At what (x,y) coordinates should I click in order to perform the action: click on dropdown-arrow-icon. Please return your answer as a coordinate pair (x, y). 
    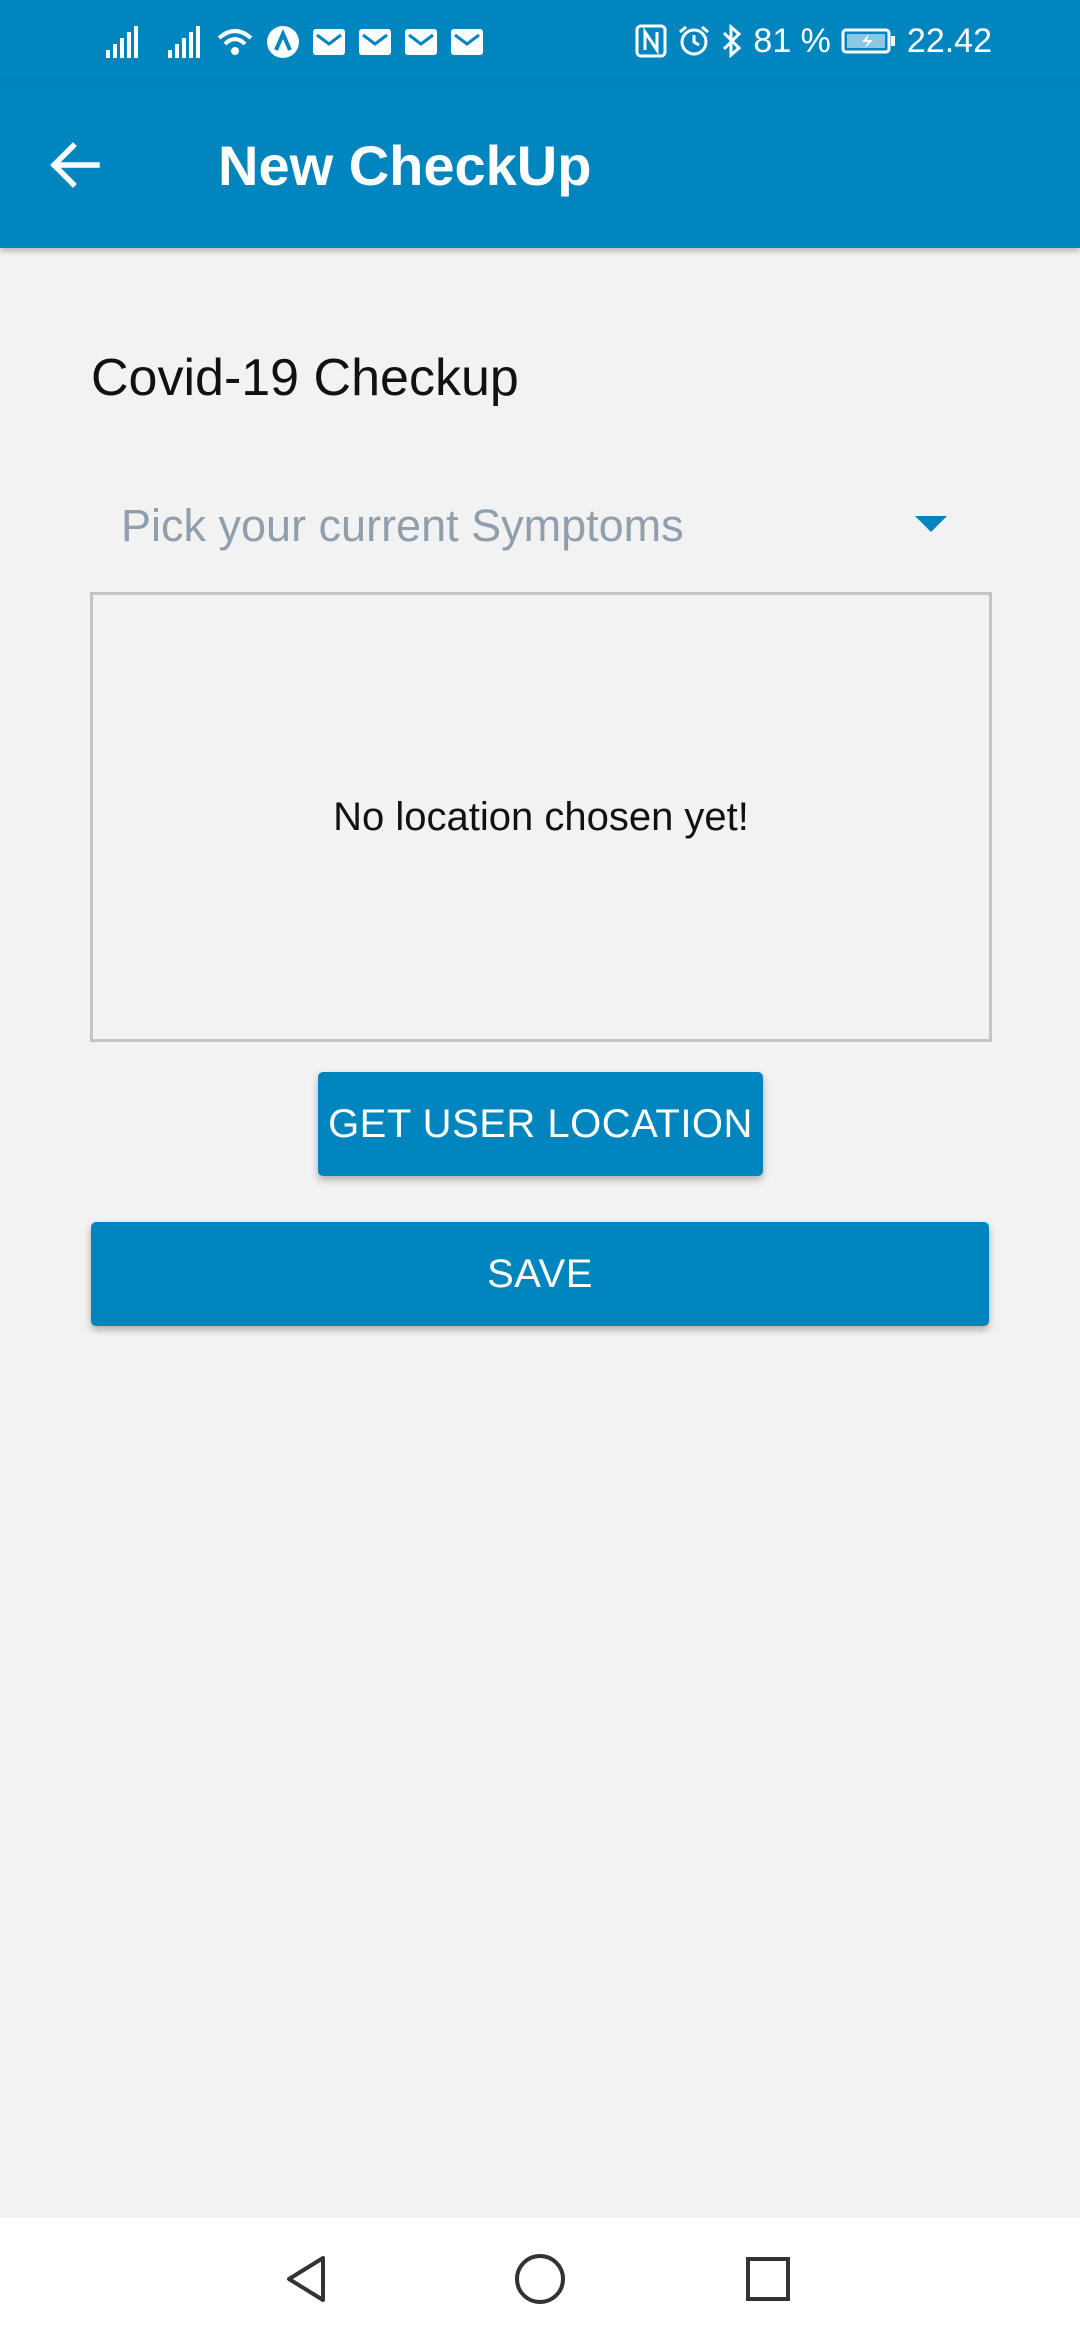
    Looking at the image, I should click on (931, 524).